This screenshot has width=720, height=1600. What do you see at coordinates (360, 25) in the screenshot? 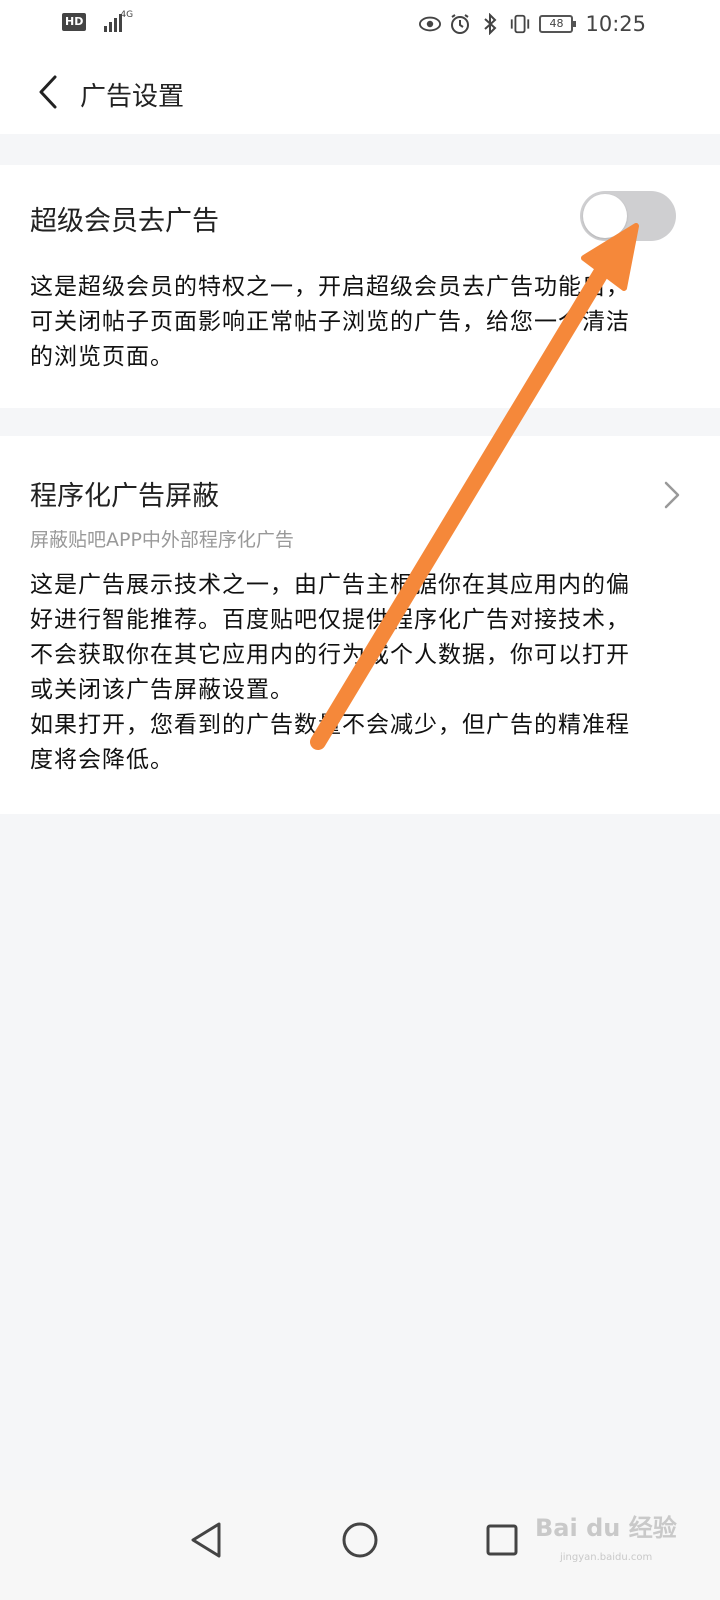
I see `status-bar: HD 4G 48 10:25` at bounding box center [360, 25].